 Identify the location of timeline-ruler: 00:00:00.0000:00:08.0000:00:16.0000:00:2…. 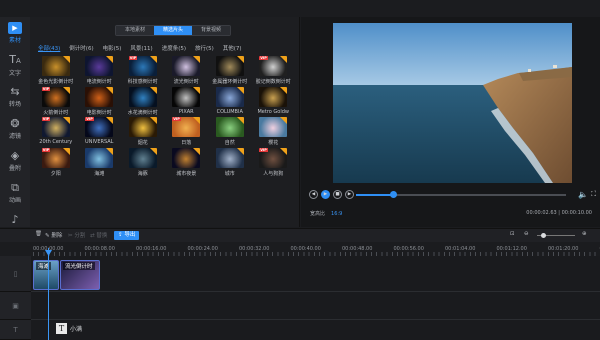
(300, 249).